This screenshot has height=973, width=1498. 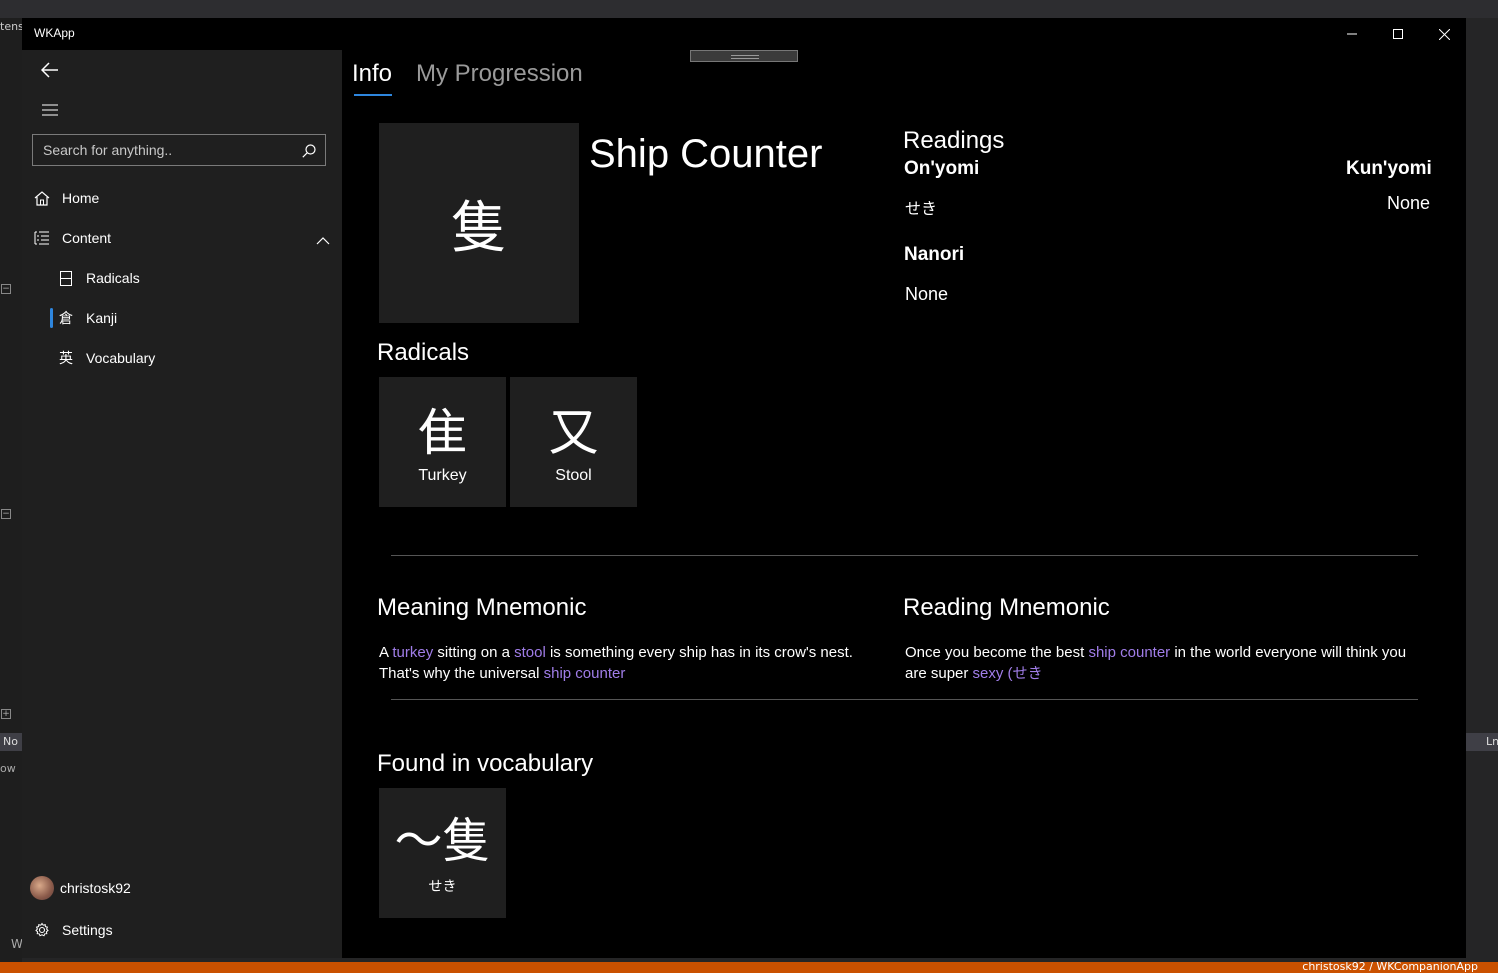 I want to click on tab-info: Info, so click(x=372, y=74).